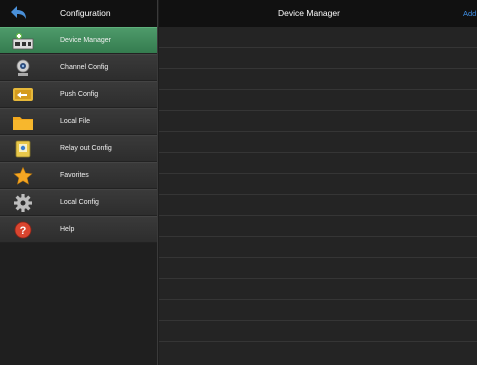  I want to click on sidebar-item-label: Help, so click(67, 229).